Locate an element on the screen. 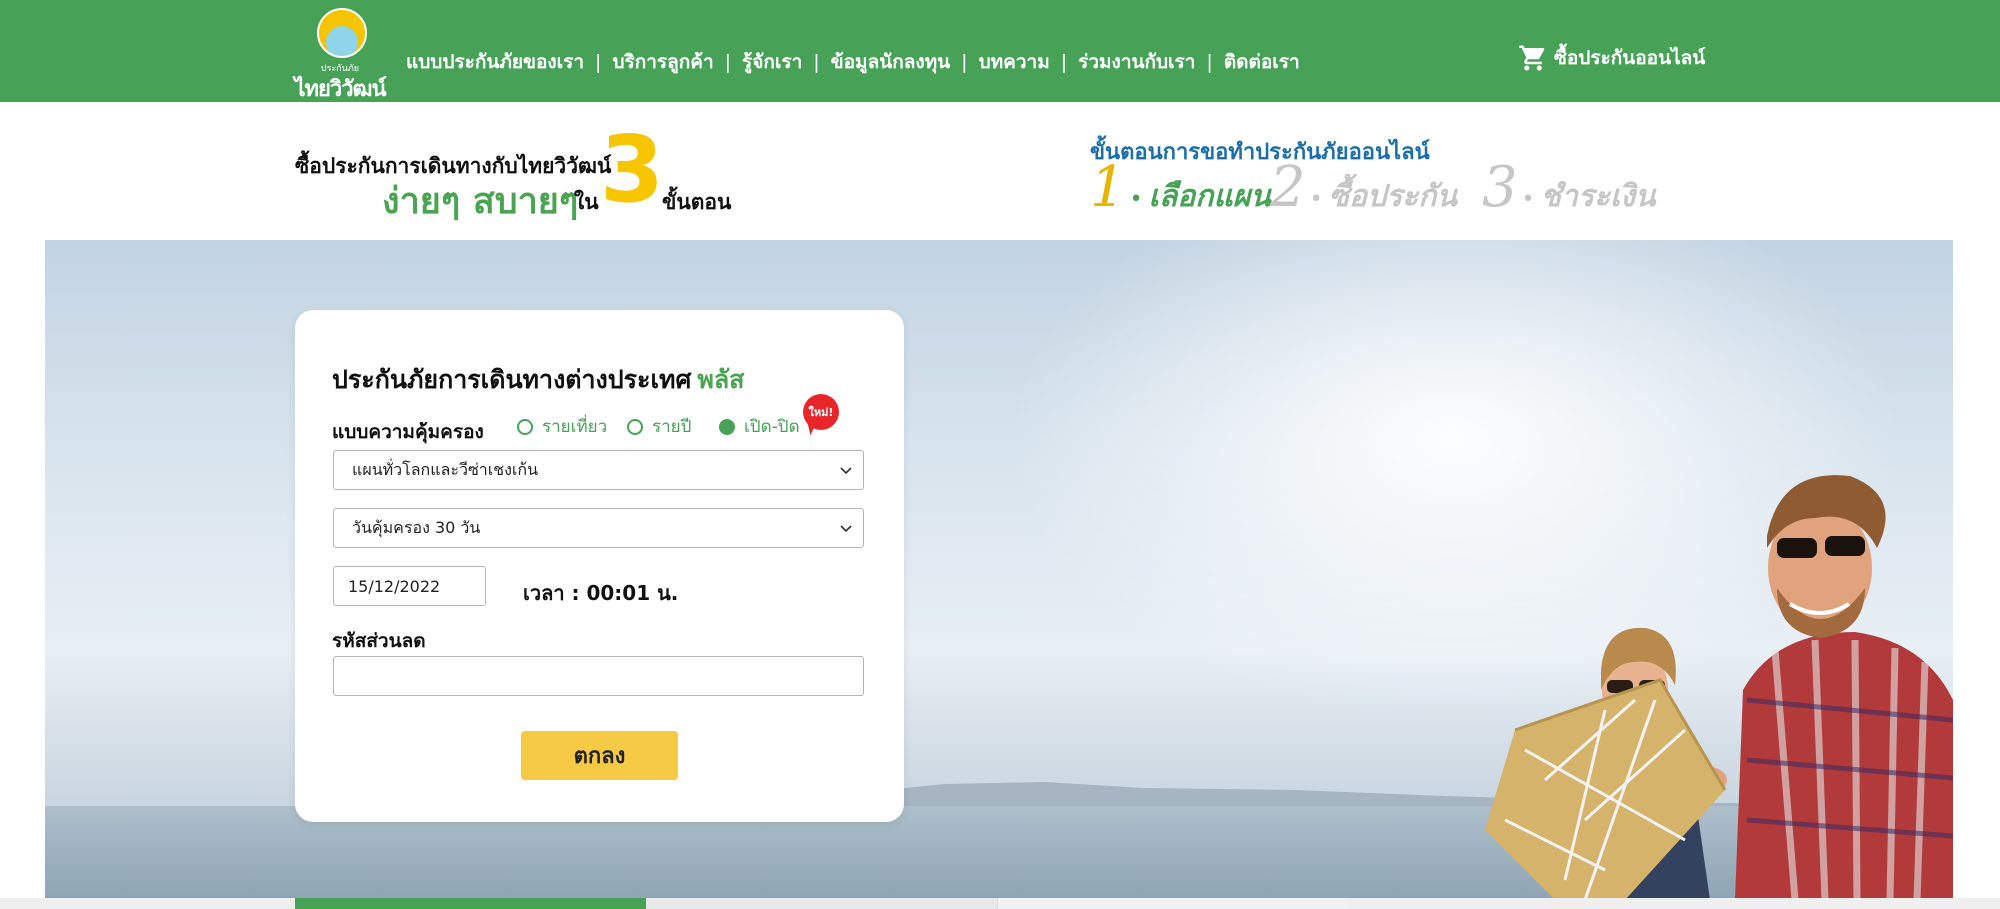 Image resolution: width=2000 pixels, height=909 pixels. start-time-text: เวลา : 00:01 น. is located at coordinates (601, 593).